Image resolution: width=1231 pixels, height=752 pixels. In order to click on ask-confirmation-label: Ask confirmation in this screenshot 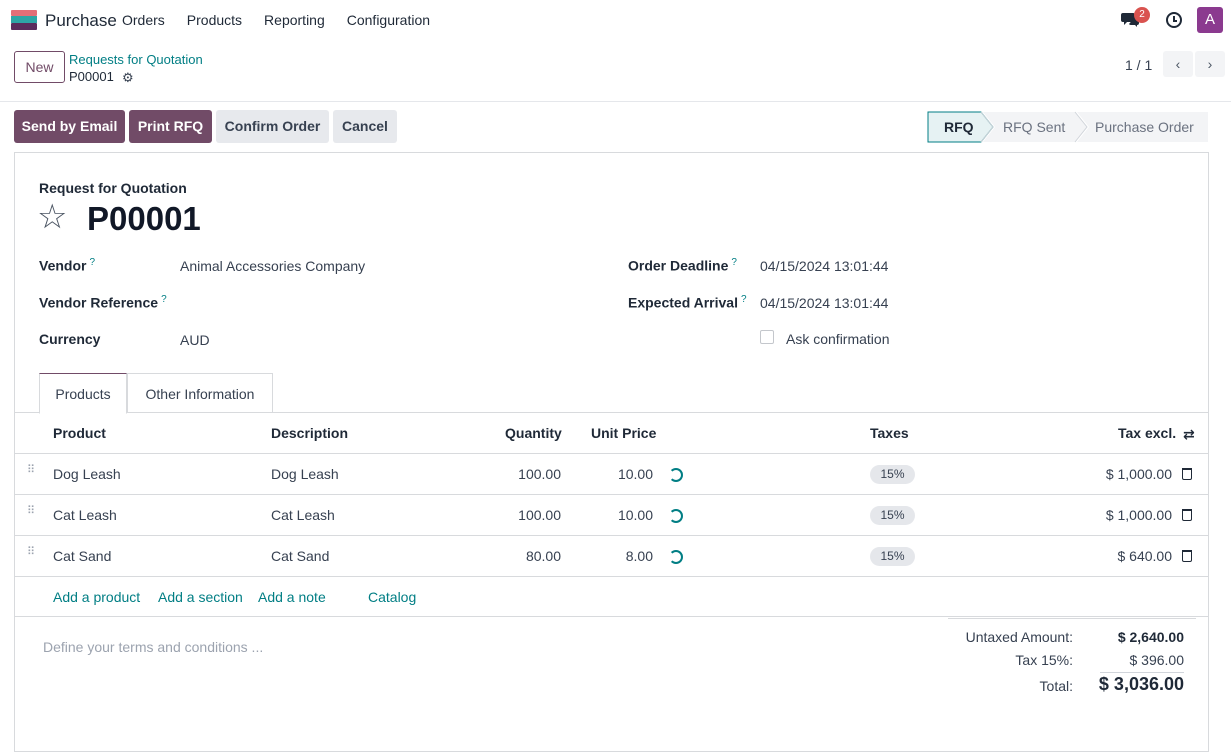, I will do `click(838, 339)`.